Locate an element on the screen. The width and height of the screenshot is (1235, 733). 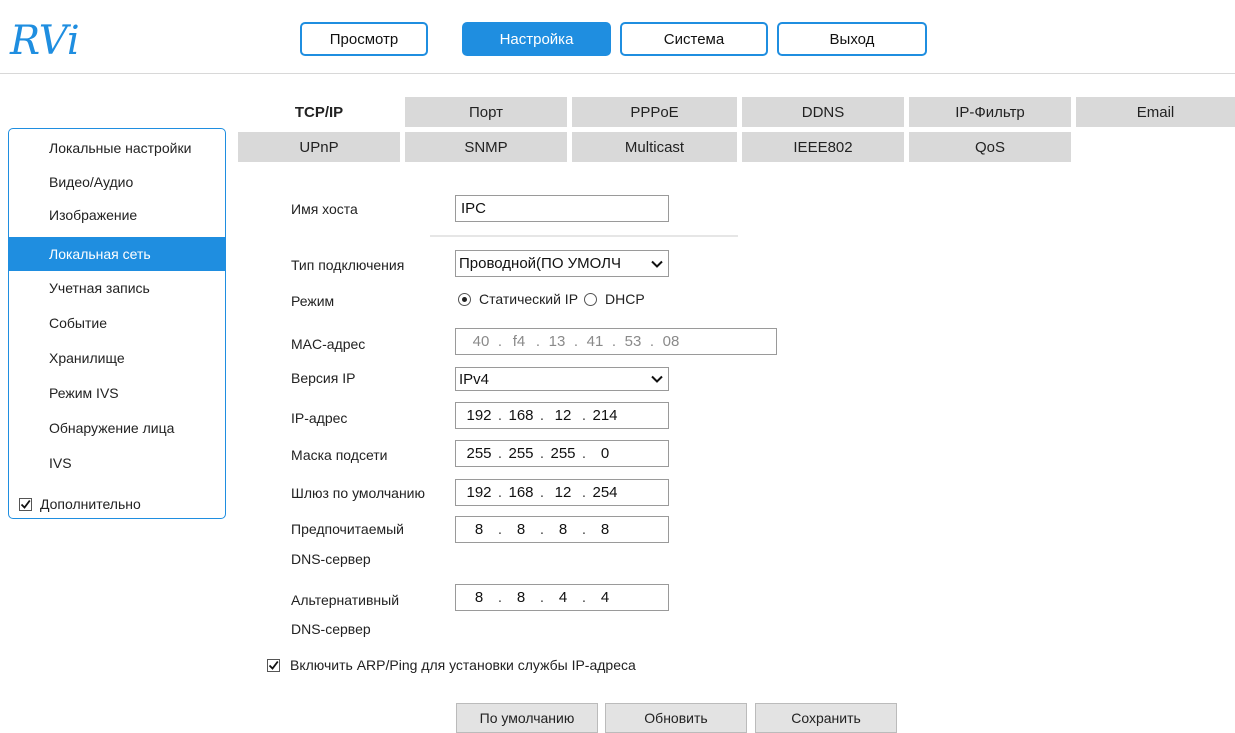
ip-address-input: 192. 168. 12. 214 is located at coordinates (562, 415).